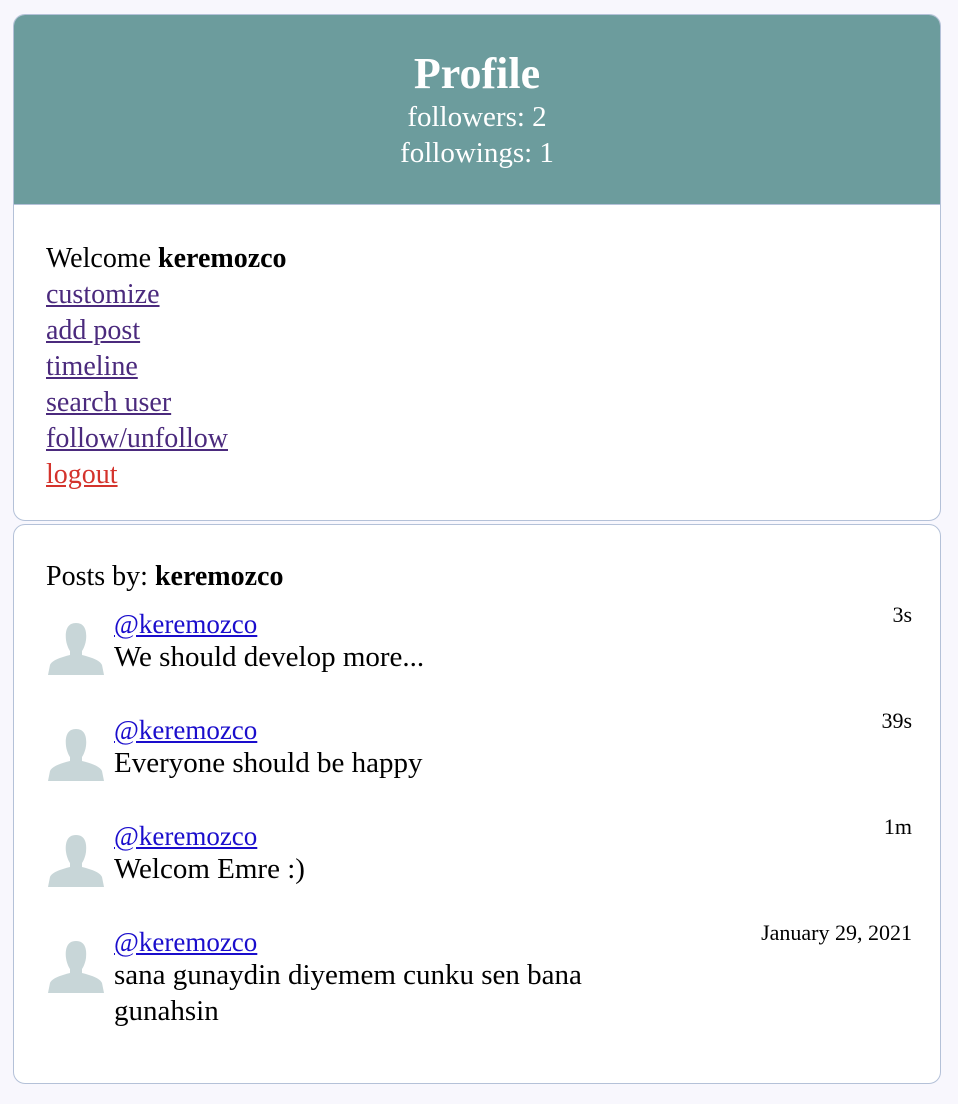 The height and width of the screenshot is (1104, 958). What do you see at coordinates (103, 295) in the screenshot?
I see `customize-link: customize` at bounding box center [103, 295].